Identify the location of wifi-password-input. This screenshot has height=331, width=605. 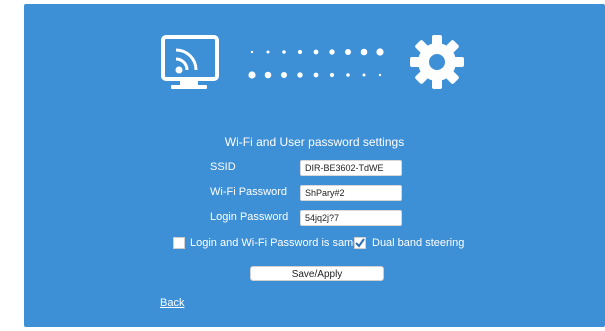
(351, 193).